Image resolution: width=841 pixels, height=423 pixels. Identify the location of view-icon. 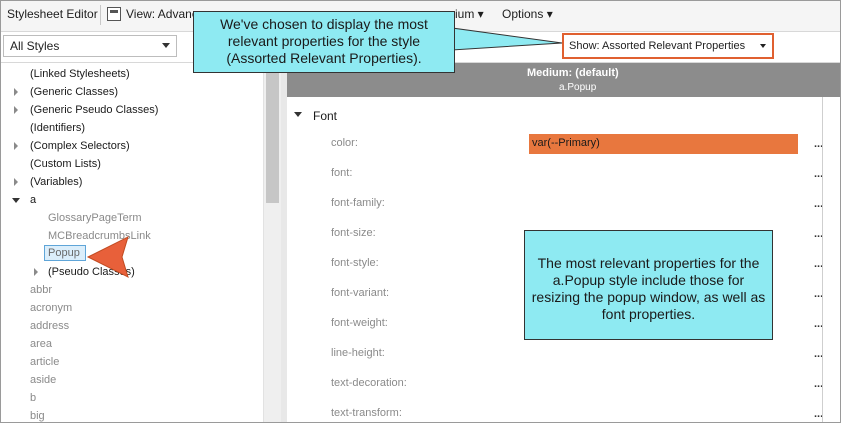
(114, 14).